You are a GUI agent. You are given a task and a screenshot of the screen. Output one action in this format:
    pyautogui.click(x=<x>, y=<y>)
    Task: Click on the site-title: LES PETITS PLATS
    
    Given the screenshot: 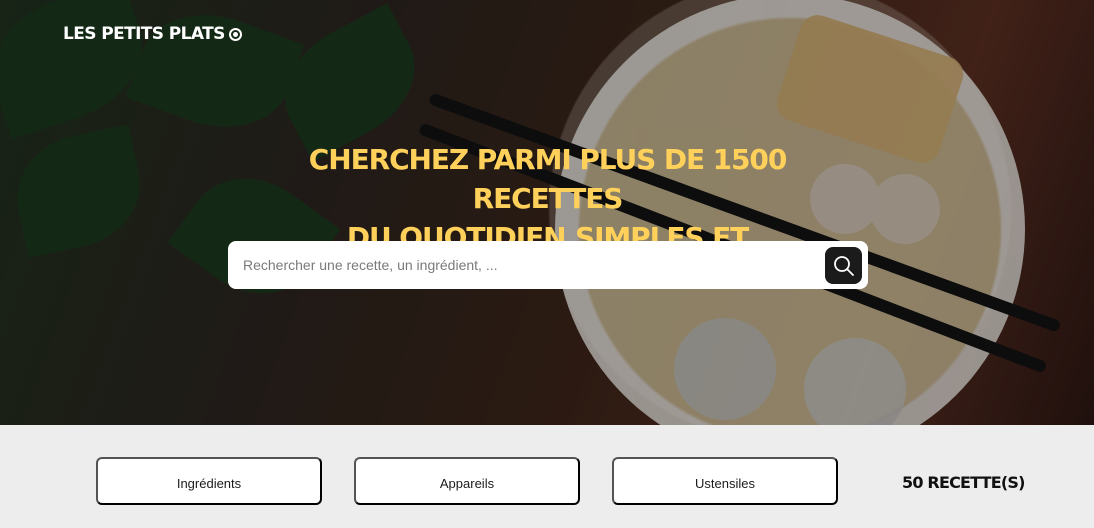 What is the action you would take?
    pyautogui.click(x=144, y=34)
    